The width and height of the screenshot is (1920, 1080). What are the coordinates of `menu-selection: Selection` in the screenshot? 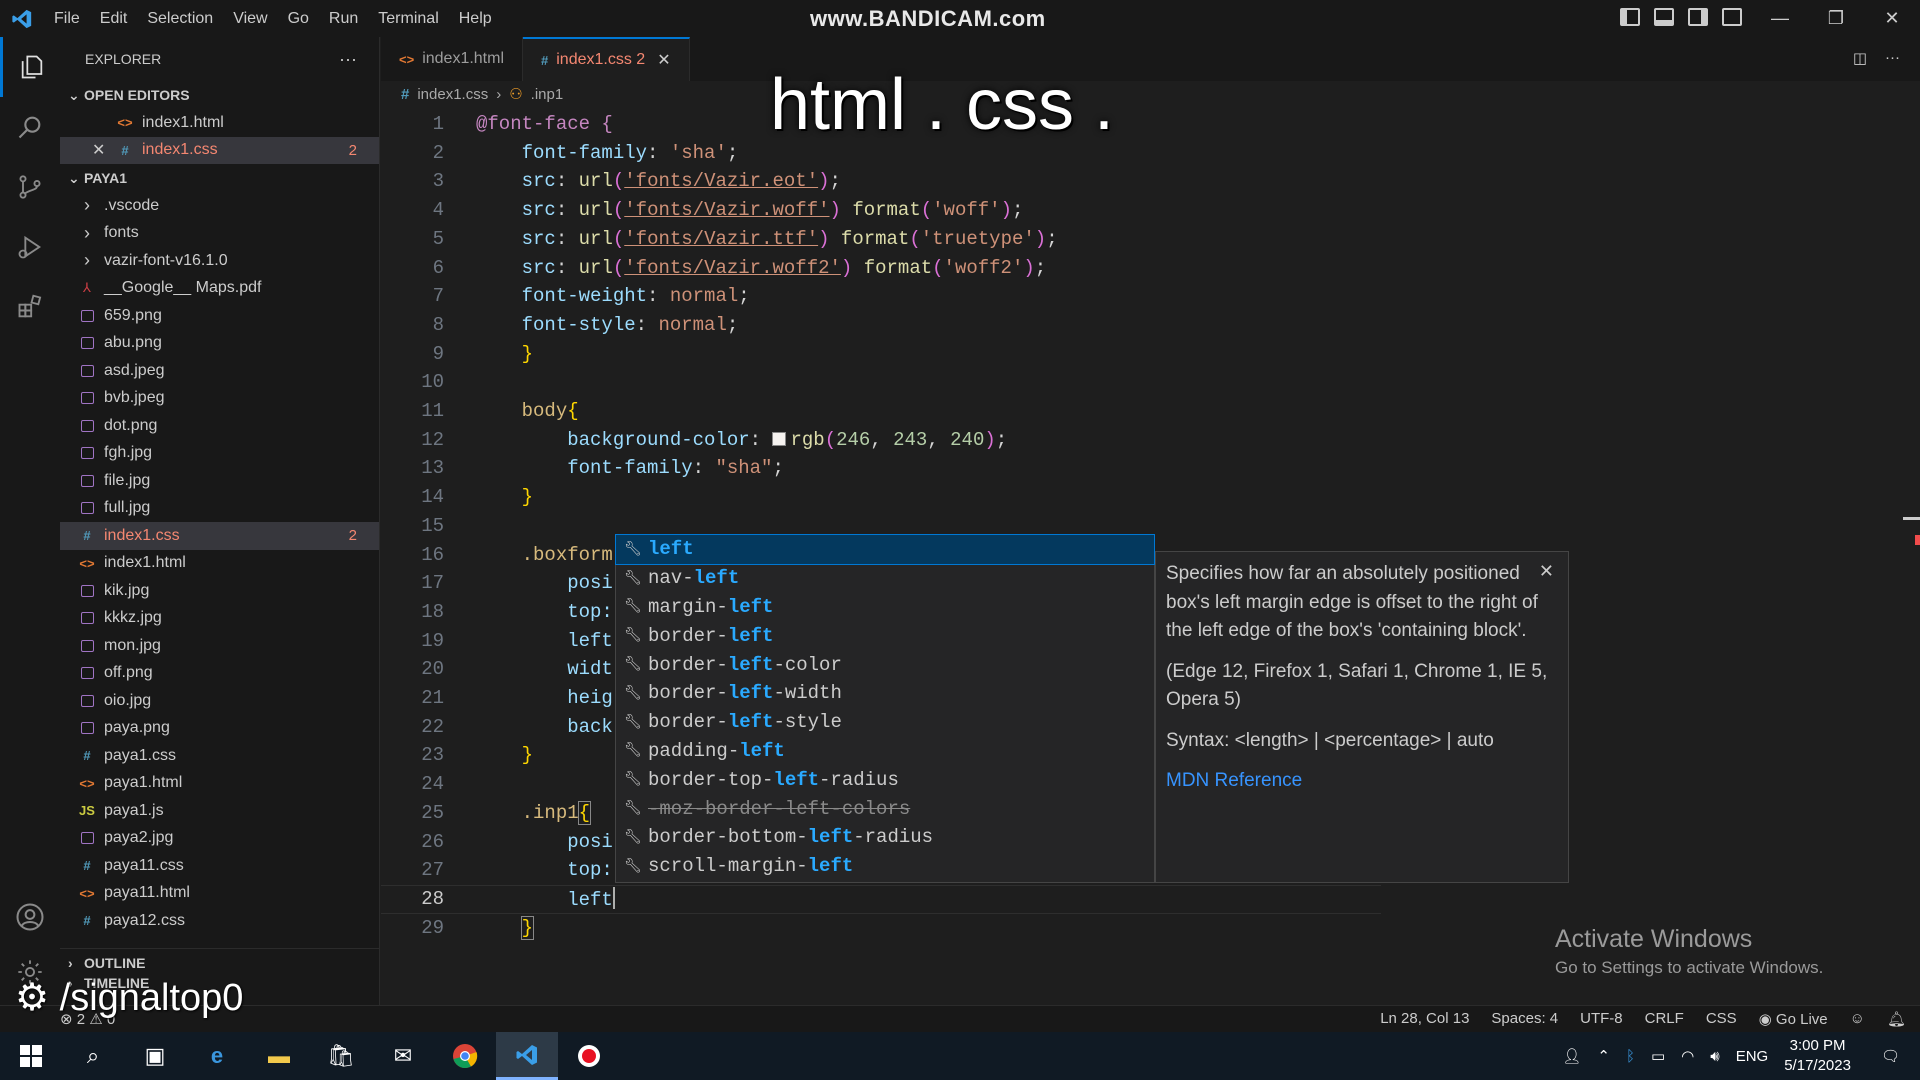 It's located at (180, 18).